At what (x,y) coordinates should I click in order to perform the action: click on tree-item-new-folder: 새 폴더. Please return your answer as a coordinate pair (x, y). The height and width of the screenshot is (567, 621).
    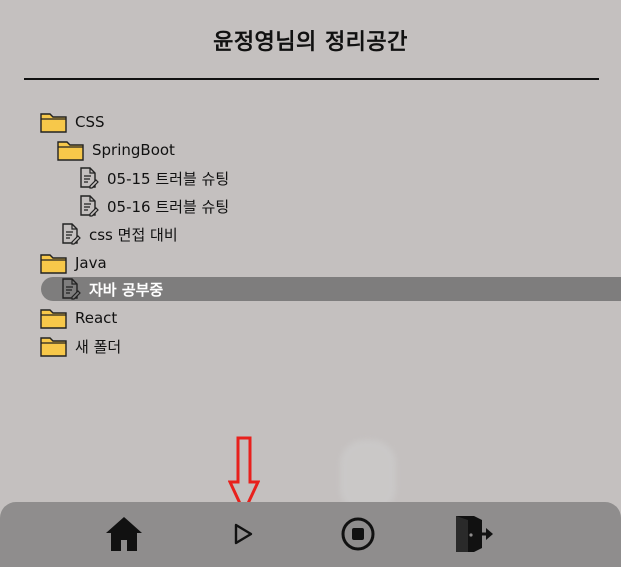
    Looking at the image, I should click on (80, 346).